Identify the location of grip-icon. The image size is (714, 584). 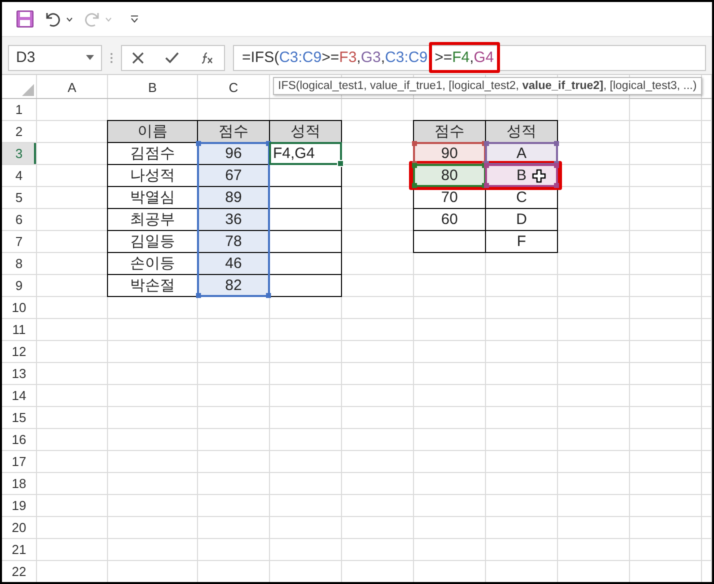
(111, 58).